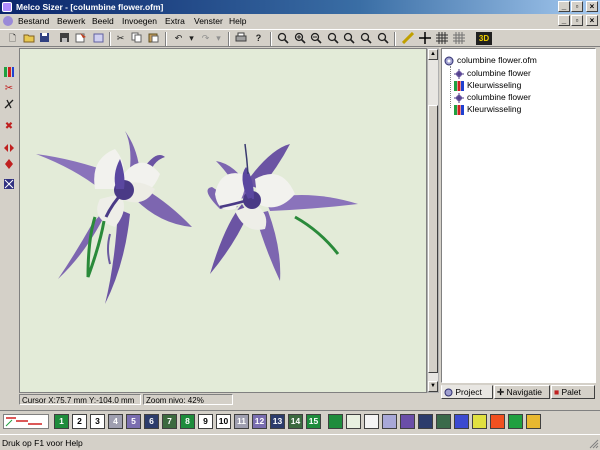 Image resolution: width=600 pixels, height=450 pixels. I want to click on needle-swatch: 10, so click(223, 421).